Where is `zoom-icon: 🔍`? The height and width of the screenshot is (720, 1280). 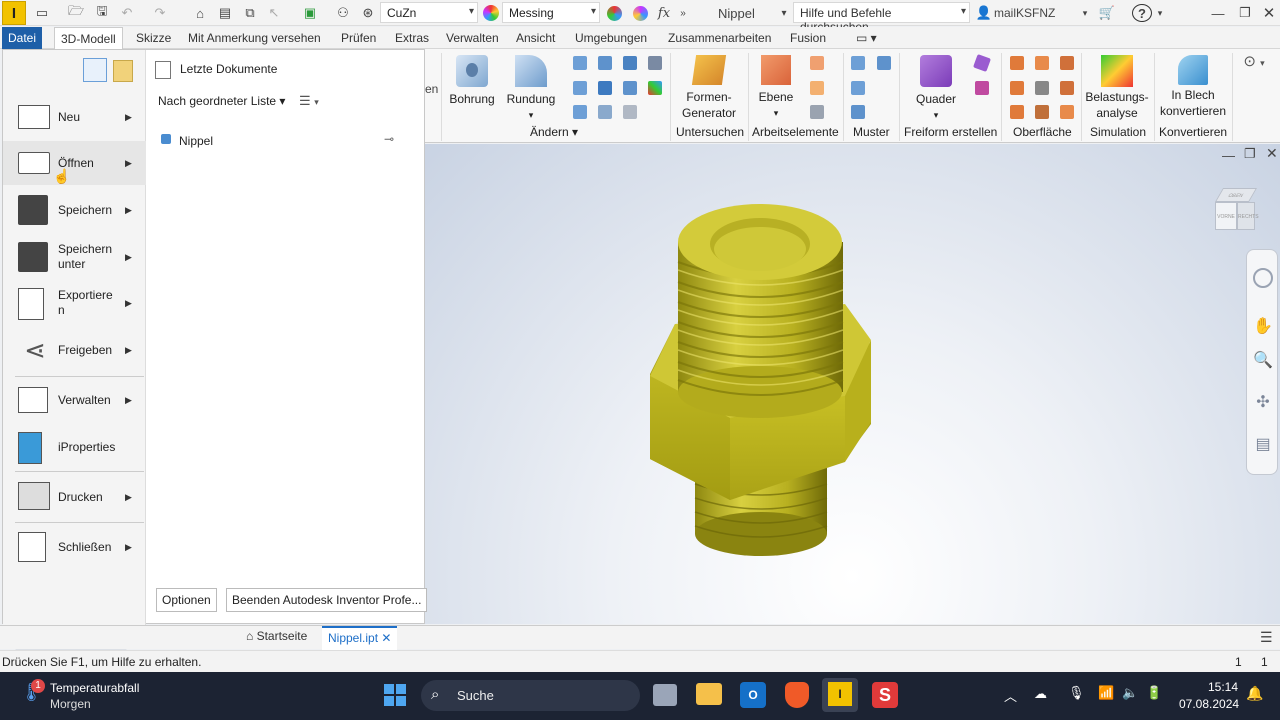
zoom-icon: 🔍 is located at coordinates (1263, 360).